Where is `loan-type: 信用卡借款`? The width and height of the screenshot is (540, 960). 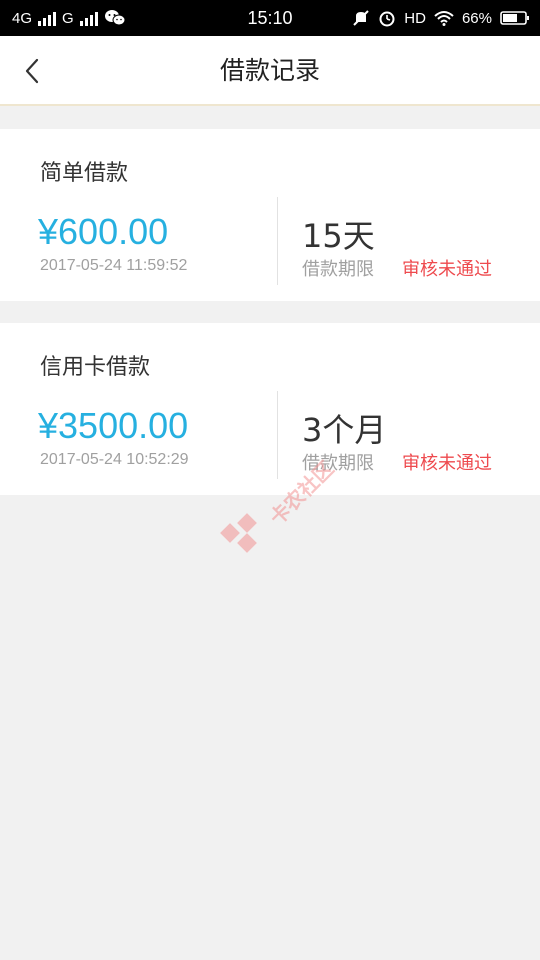 loan-type: 信用卡借款 is located at coordinates (95, 367).